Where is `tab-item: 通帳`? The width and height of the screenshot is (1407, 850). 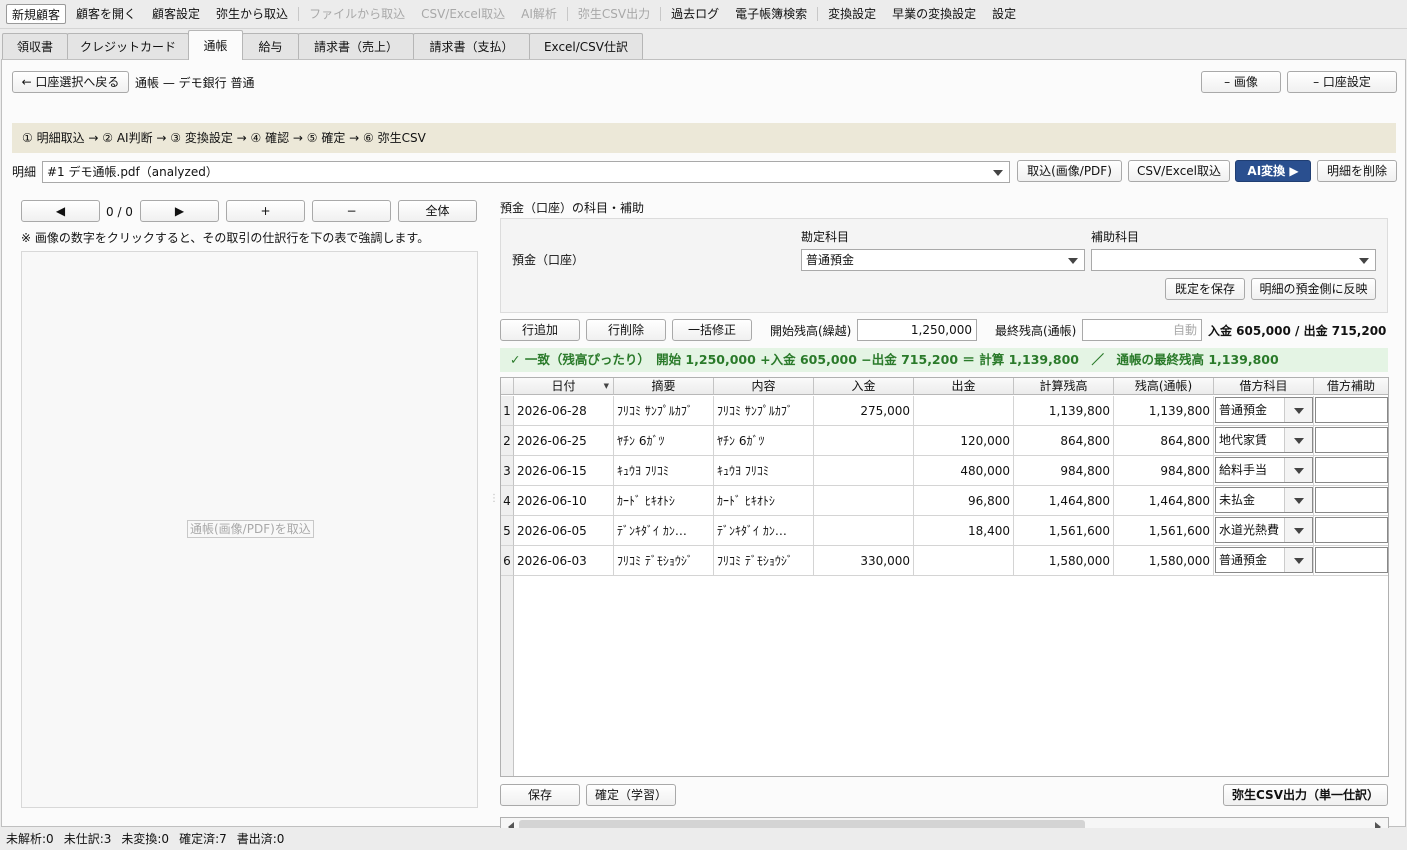
tab-item: 通帳 is located at coordinates (215, 45).